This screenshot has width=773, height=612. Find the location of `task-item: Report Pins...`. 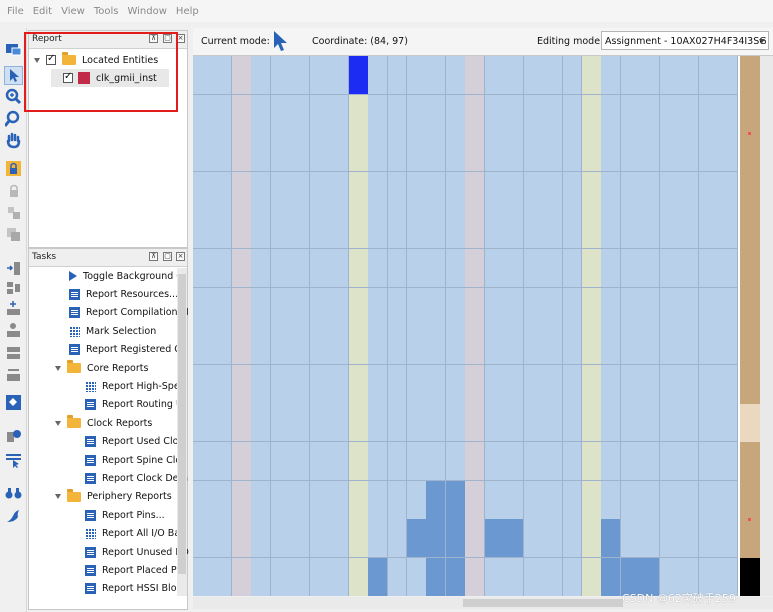

task-item: Report Pins... is located at coordinates (125, 515).